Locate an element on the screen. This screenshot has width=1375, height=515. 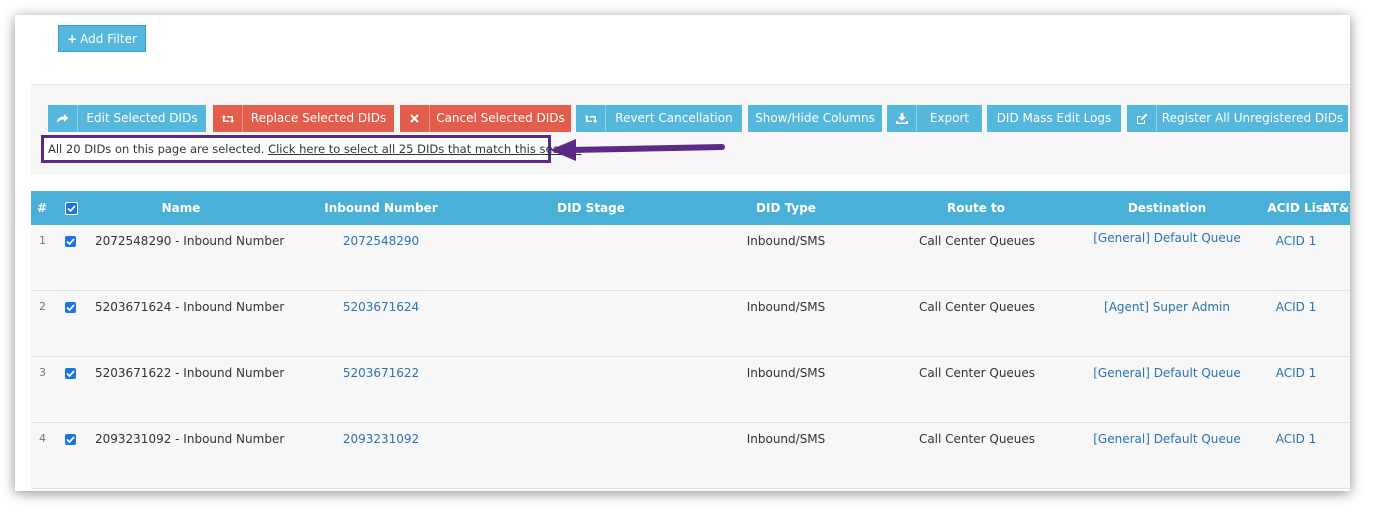
did-mass-edit-logs-button: DID Mass Edit Logs is located at coordinates (1054, 118).